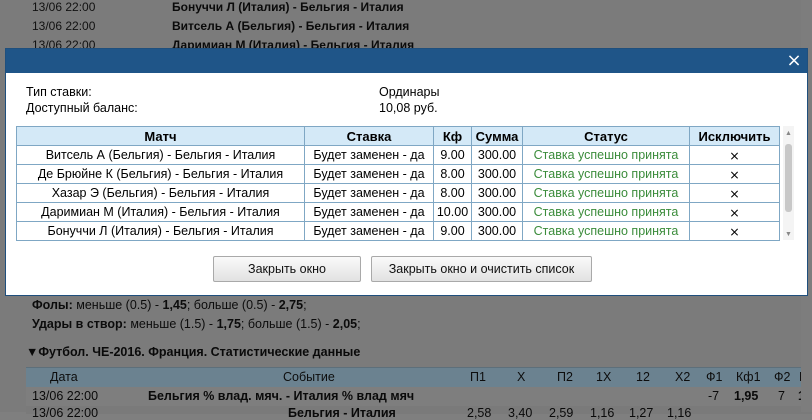 The height and width of the screenshot is (420, 812). Describe the element at coordinates (788, 133) in the screenshot. I see `scroll-up-icon: ▲` at that location.